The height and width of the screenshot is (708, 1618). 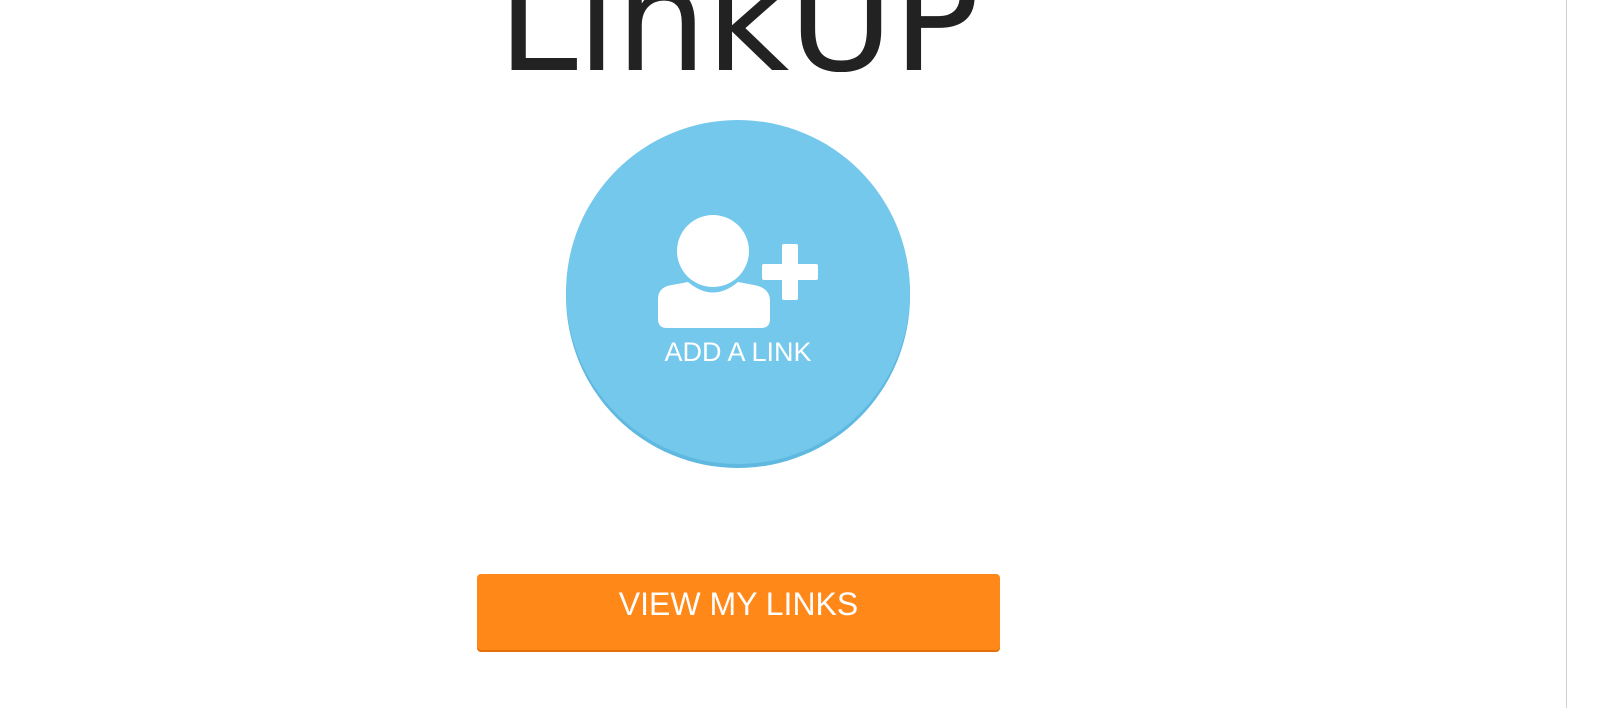 I want to click on add-link-button: ADD A LINK, so click(x=738, y=292).